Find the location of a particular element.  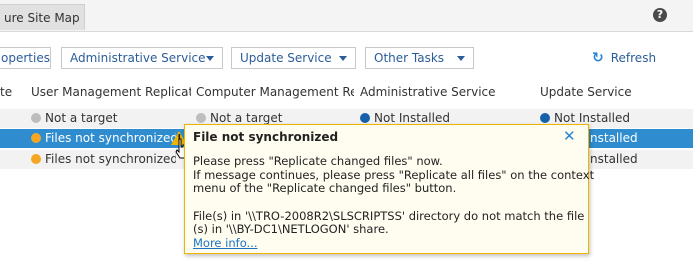

user-management-status: Not a target is located at coordinates (81, 118).